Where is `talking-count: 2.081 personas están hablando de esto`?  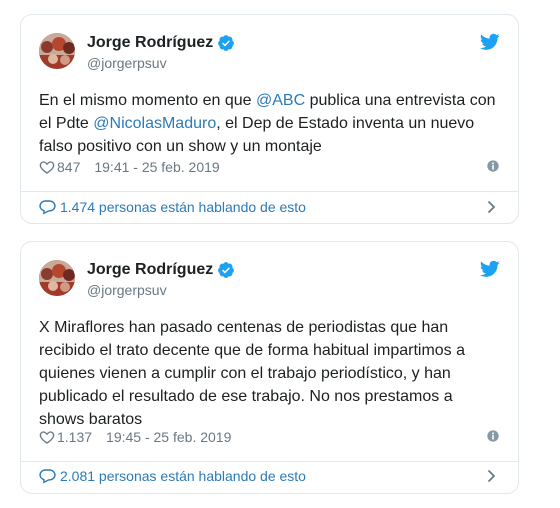 talking-count: 2.081 personas están hablando de esto is located at coordinates (183, 476).